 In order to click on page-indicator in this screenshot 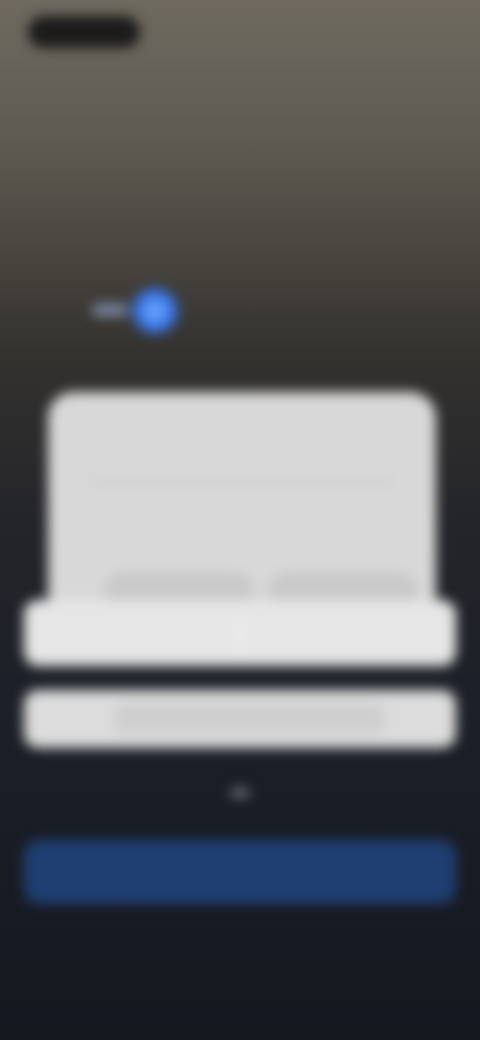, I will do `click(240, 793)`.